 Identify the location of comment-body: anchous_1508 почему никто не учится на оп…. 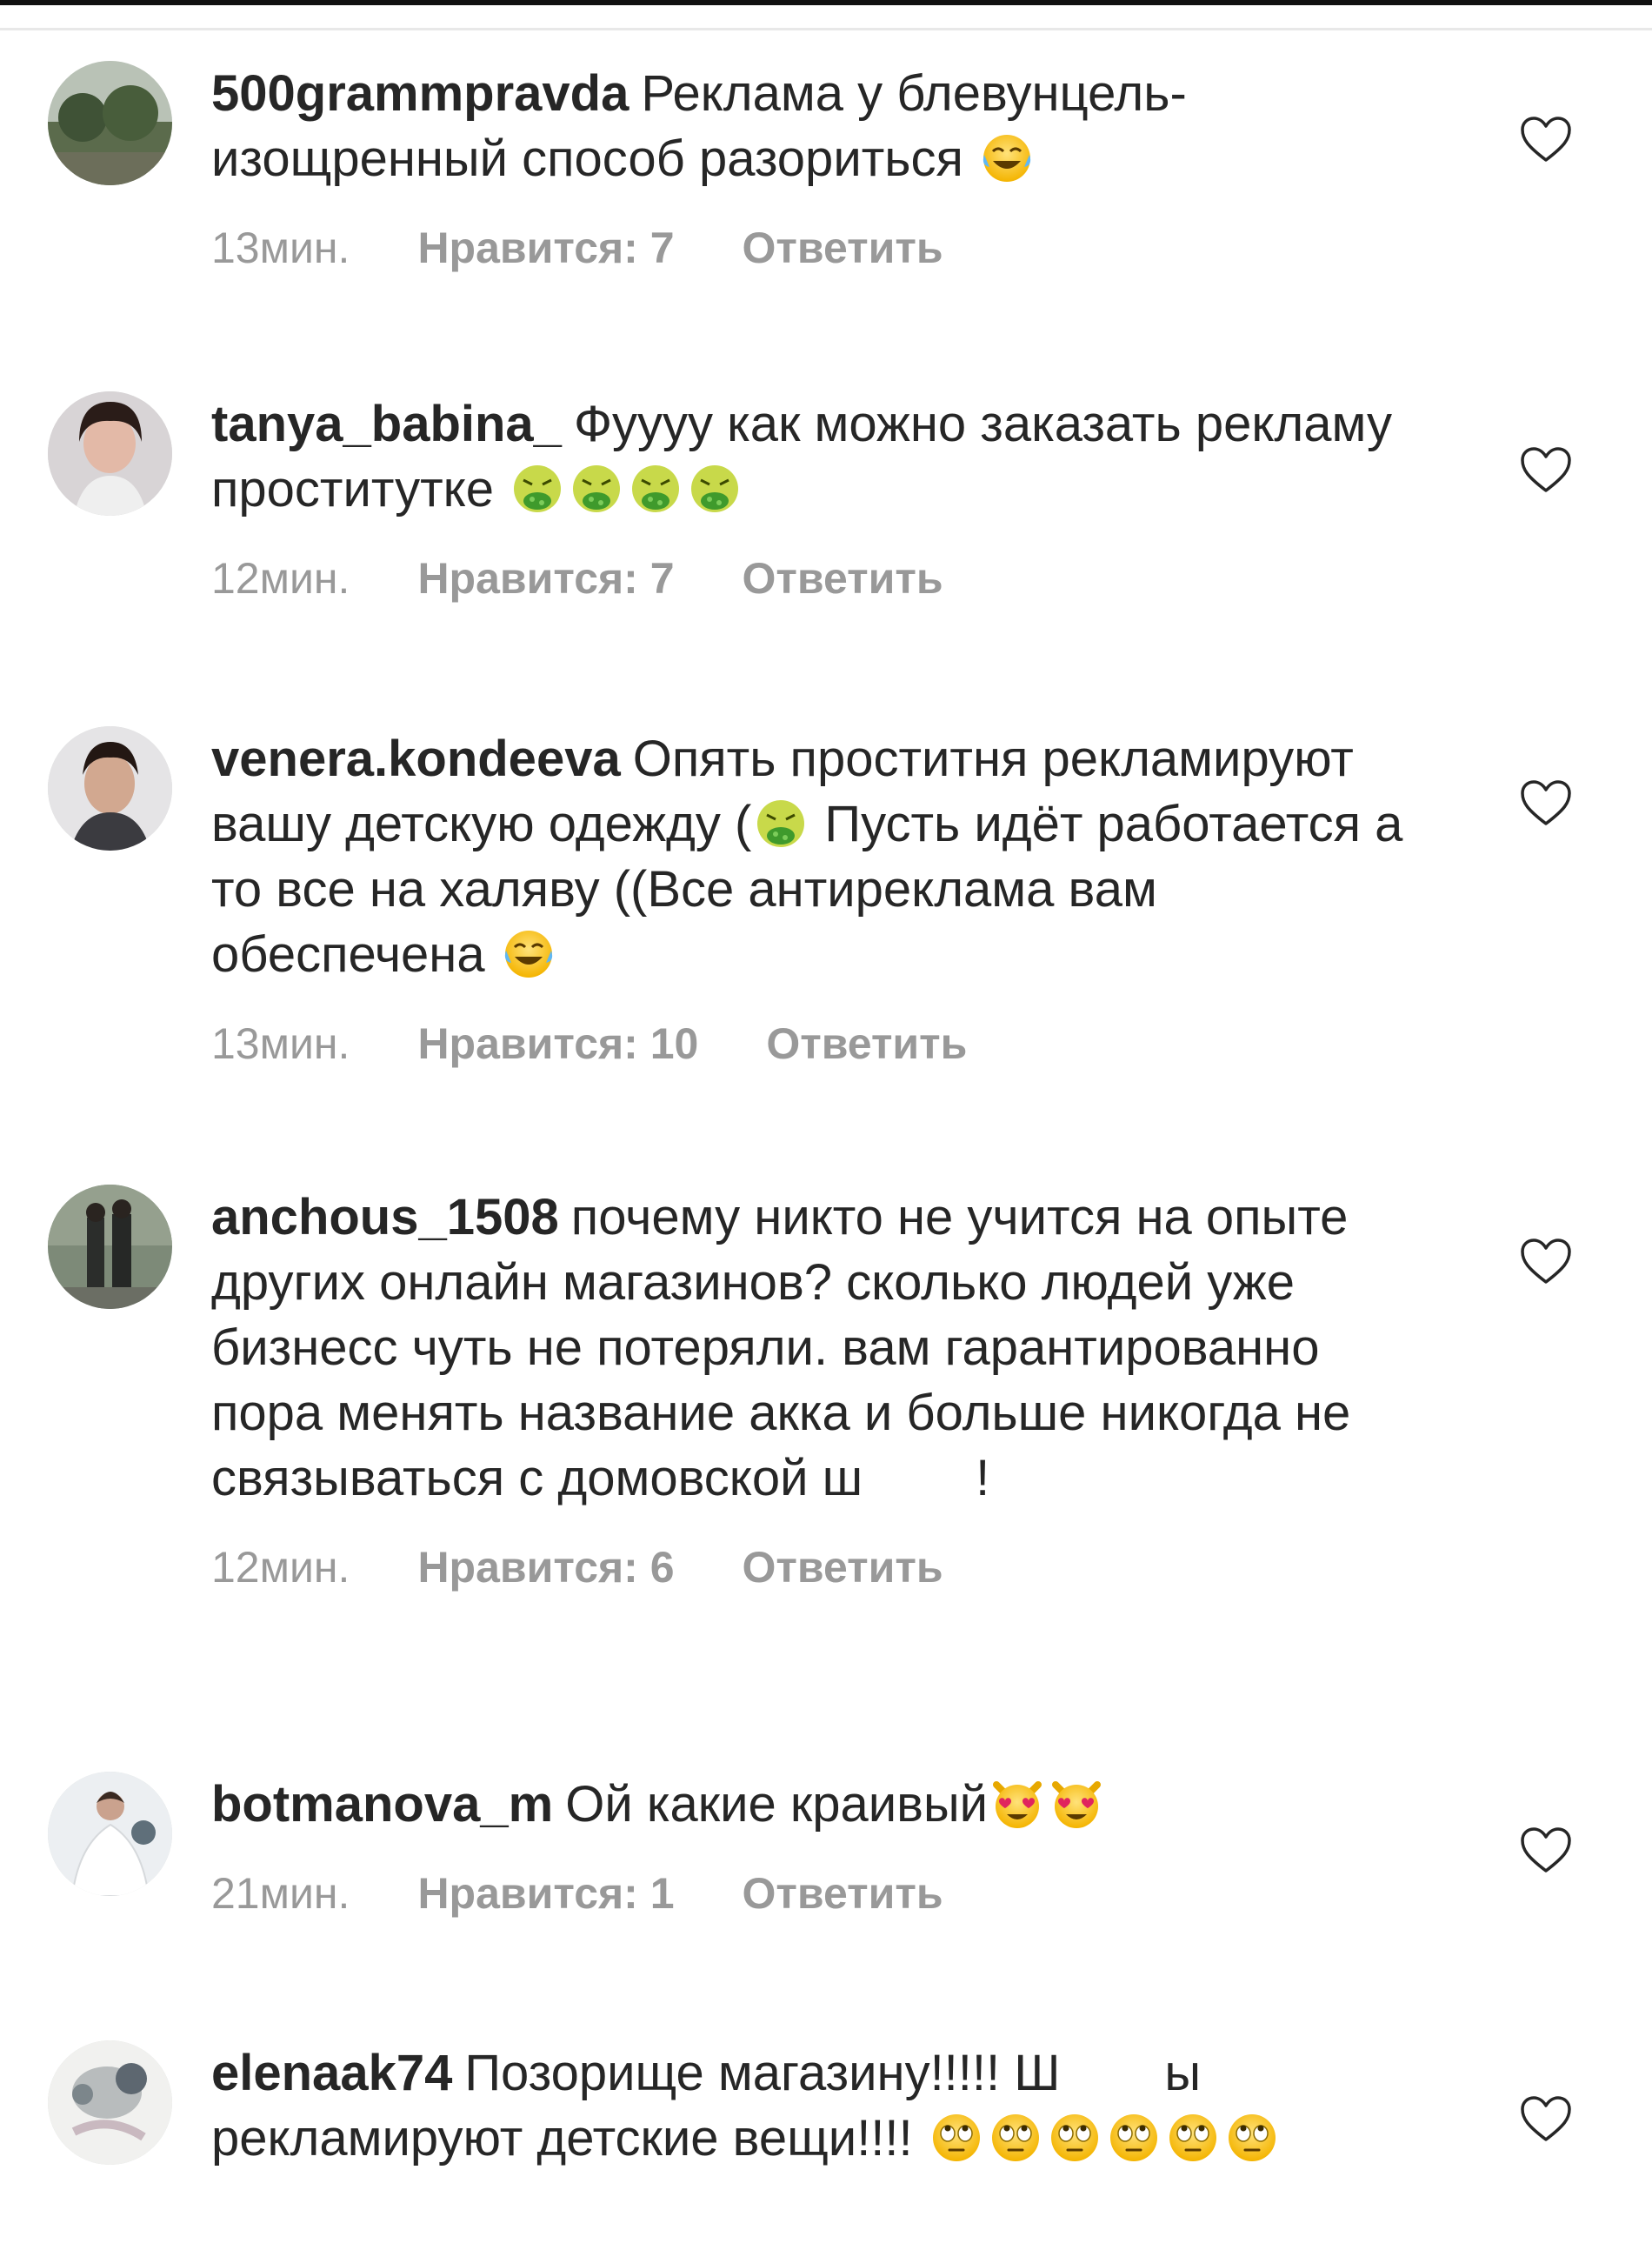
(815, 1388).